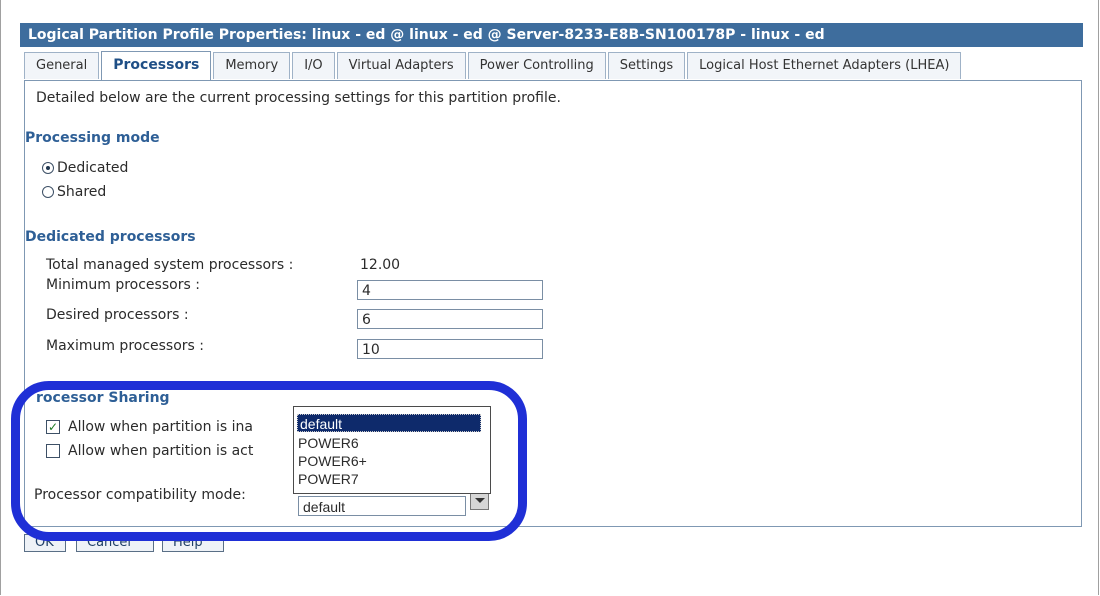 This screenshot has height=596, width=1100. Describe the element at coordinates (48, 168) in the screenshot. I see `radio-selected-icon` at that location.